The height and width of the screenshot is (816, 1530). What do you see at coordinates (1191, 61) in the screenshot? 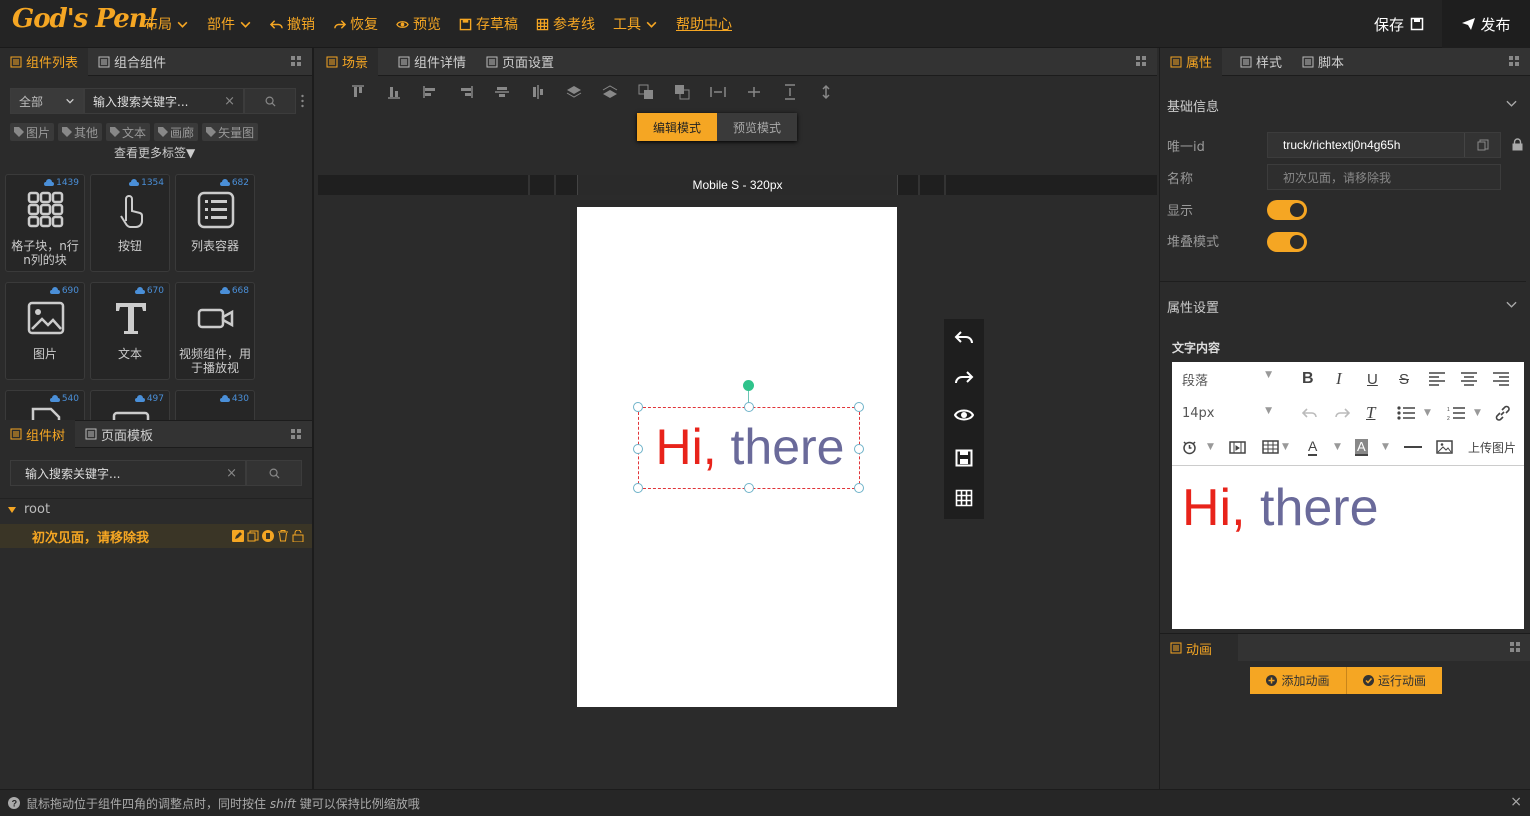
I see `tab-attributes: 属性` at bounding box center [1191, 61].